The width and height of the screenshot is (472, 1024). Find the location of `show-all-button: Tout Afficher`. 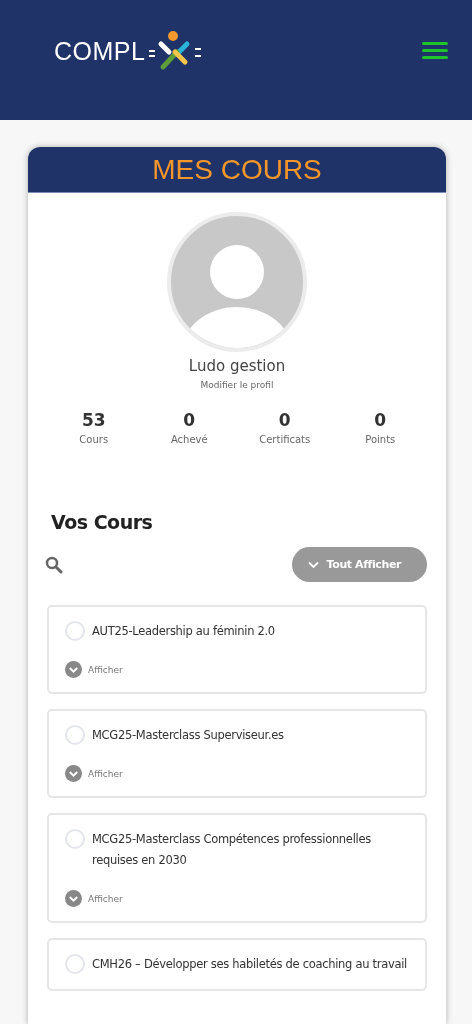

show-all-button: Tout Afficher is located at coordinates (359, 564).